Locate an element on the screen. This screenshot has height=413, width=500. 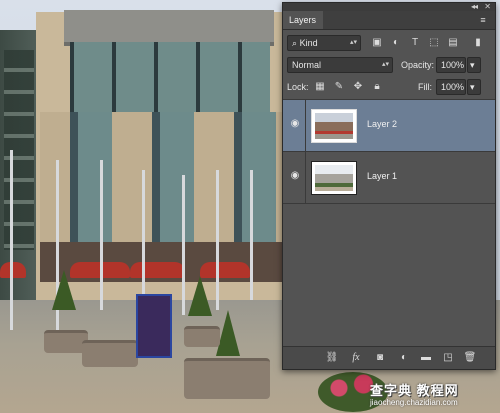
panel-tabbar: Layers ≡ is located at coordinates (389, 20).